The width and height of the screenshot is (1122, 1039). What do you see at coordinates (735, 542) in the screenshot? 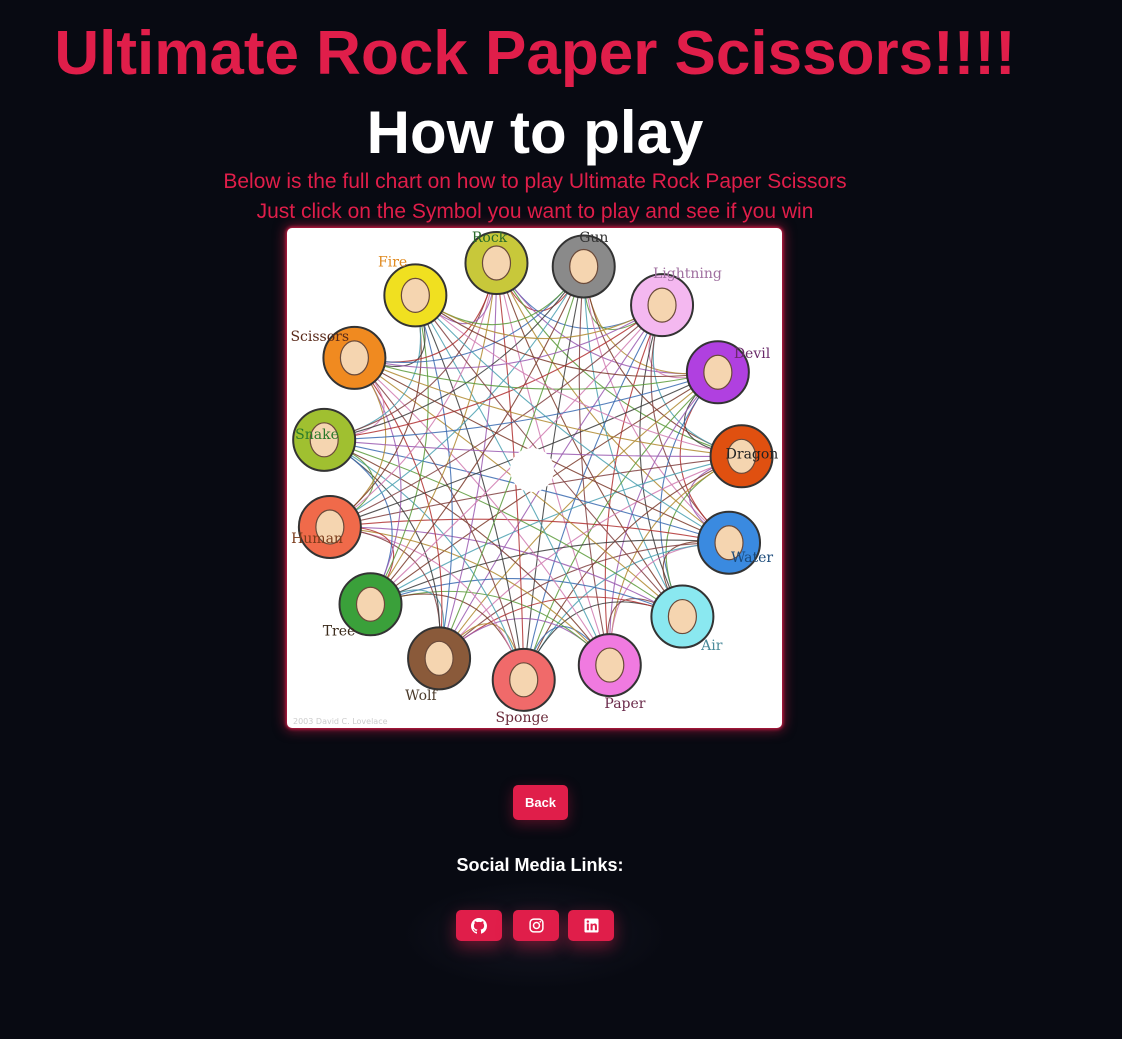
I see `symbol-water: Water` at bounding box center [735, 542].